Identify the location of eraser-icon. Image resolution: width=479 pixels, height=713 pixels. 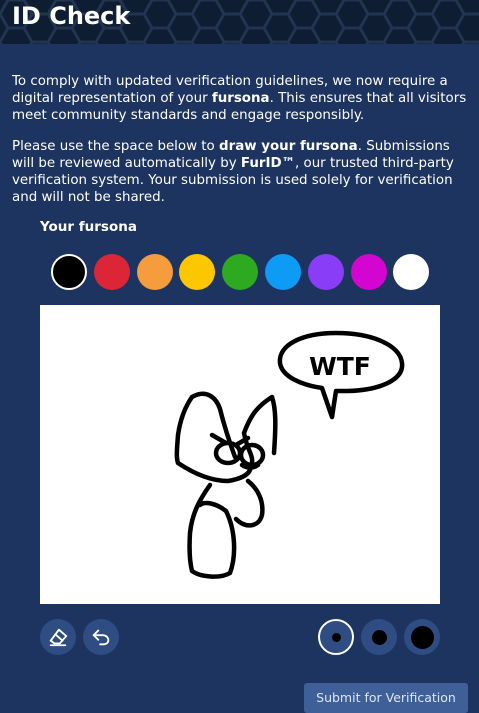
(58, 637).